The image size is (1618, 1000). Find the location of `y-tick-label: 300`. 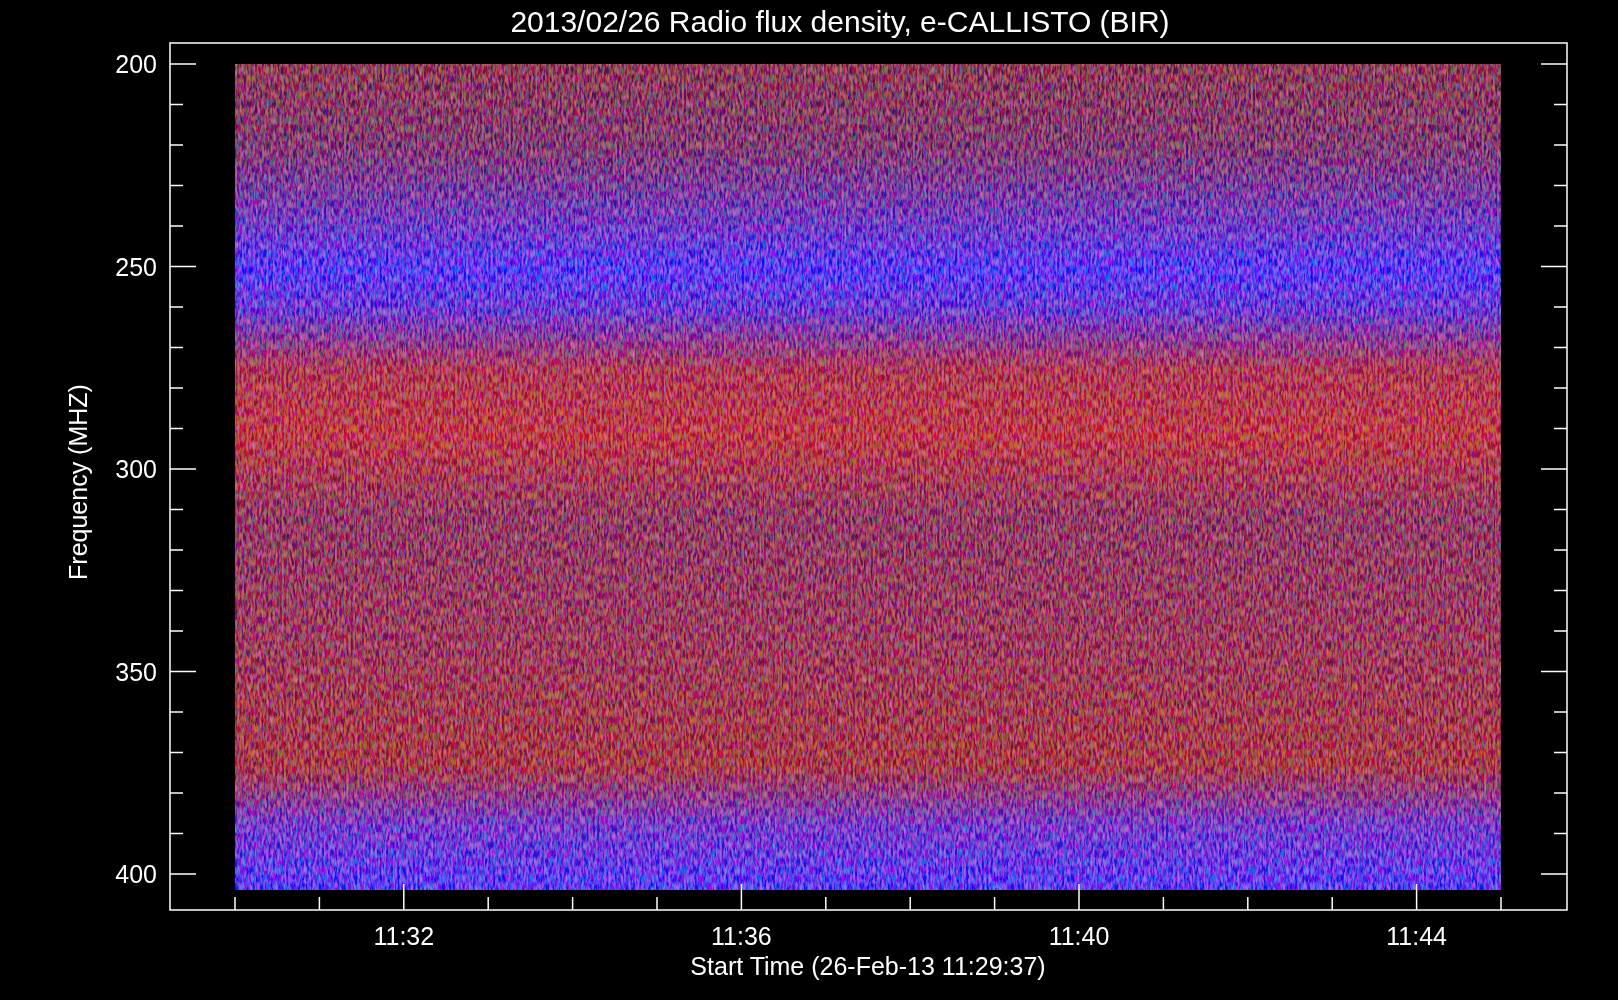

y-tick-label: 300 is located at coordinates (136, 469).